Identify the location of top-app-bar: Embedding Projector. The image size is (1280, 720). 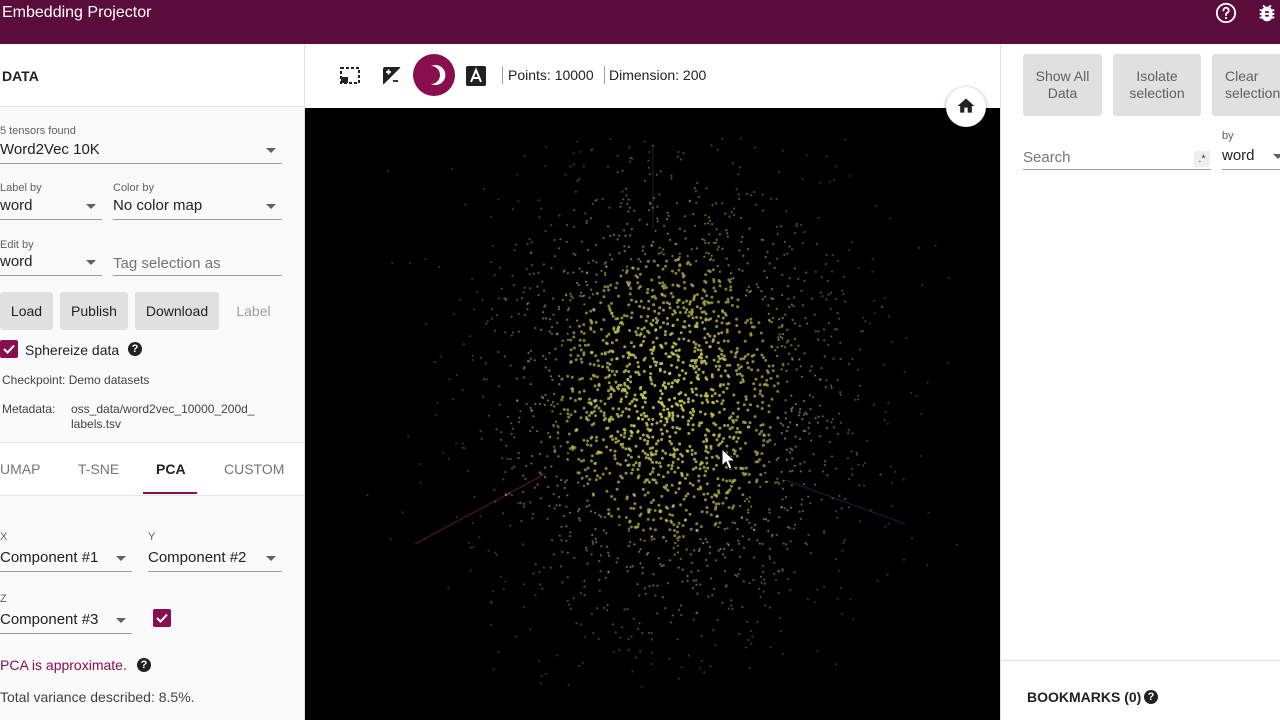
(640, 22).